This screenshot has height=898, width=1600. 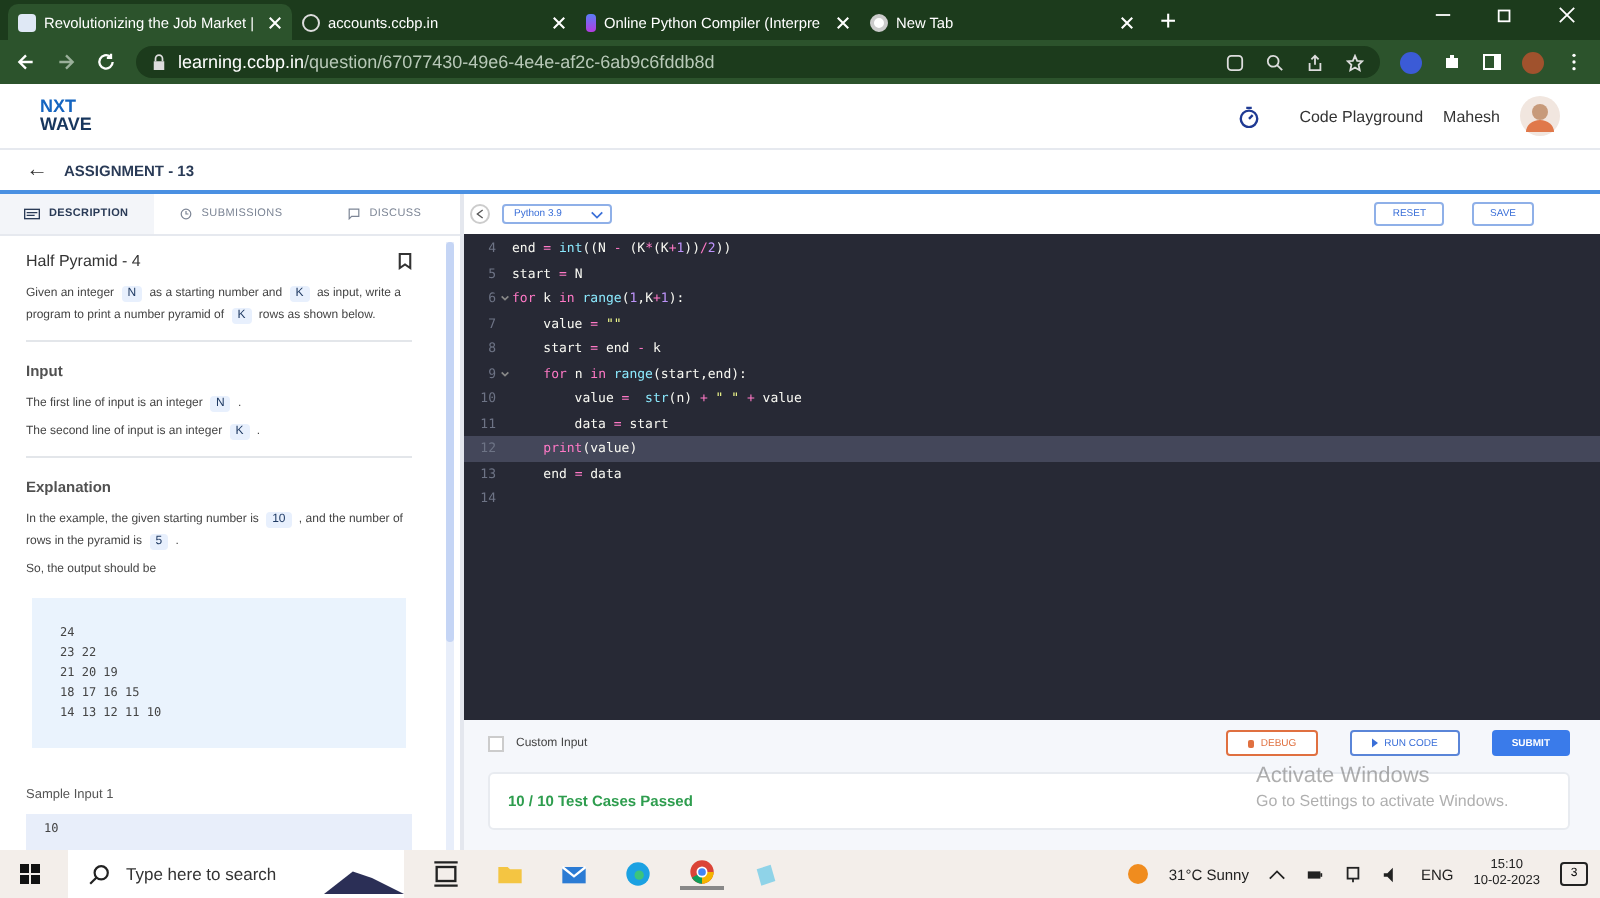 I want to click on zoom-icon, so click(x=1275, y=62).